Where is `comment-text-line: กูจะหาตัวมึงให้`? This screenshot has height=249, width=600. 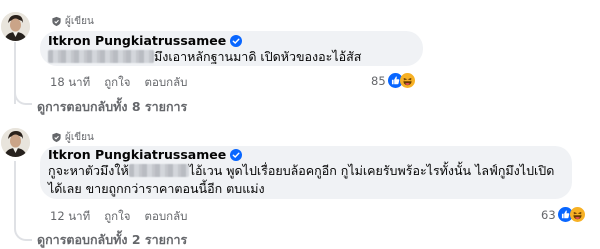 comment-text-line: กูจะหาตัวมึงให้ is located at coordinates (88, 170).